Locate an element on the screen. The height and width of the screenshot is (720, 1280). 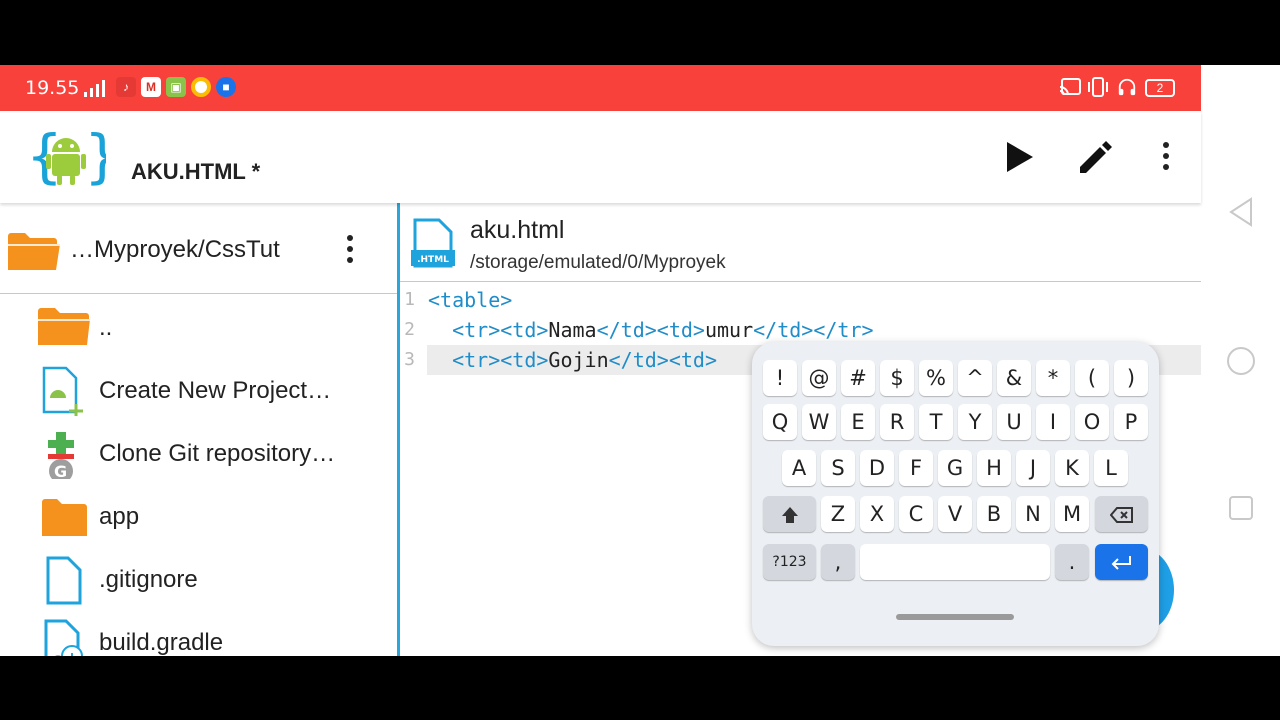
key: H is located at coordinates (994, 468).